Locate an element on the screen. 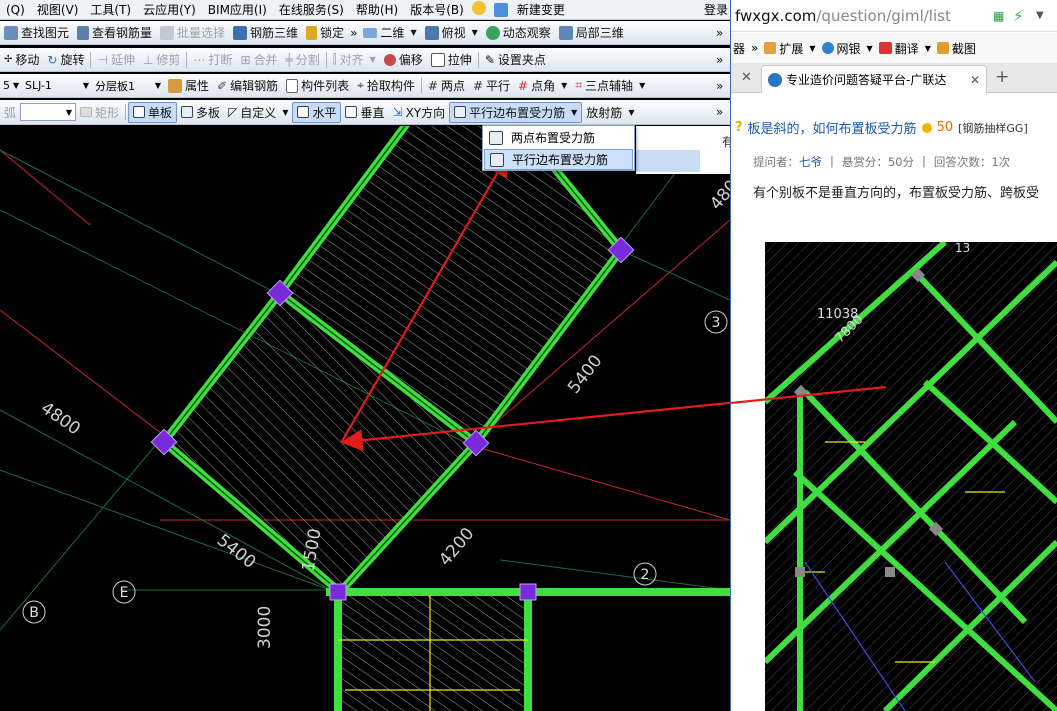 This screenshot has height=711, width=1057. site-favicon is located at coordinates (775, 79).